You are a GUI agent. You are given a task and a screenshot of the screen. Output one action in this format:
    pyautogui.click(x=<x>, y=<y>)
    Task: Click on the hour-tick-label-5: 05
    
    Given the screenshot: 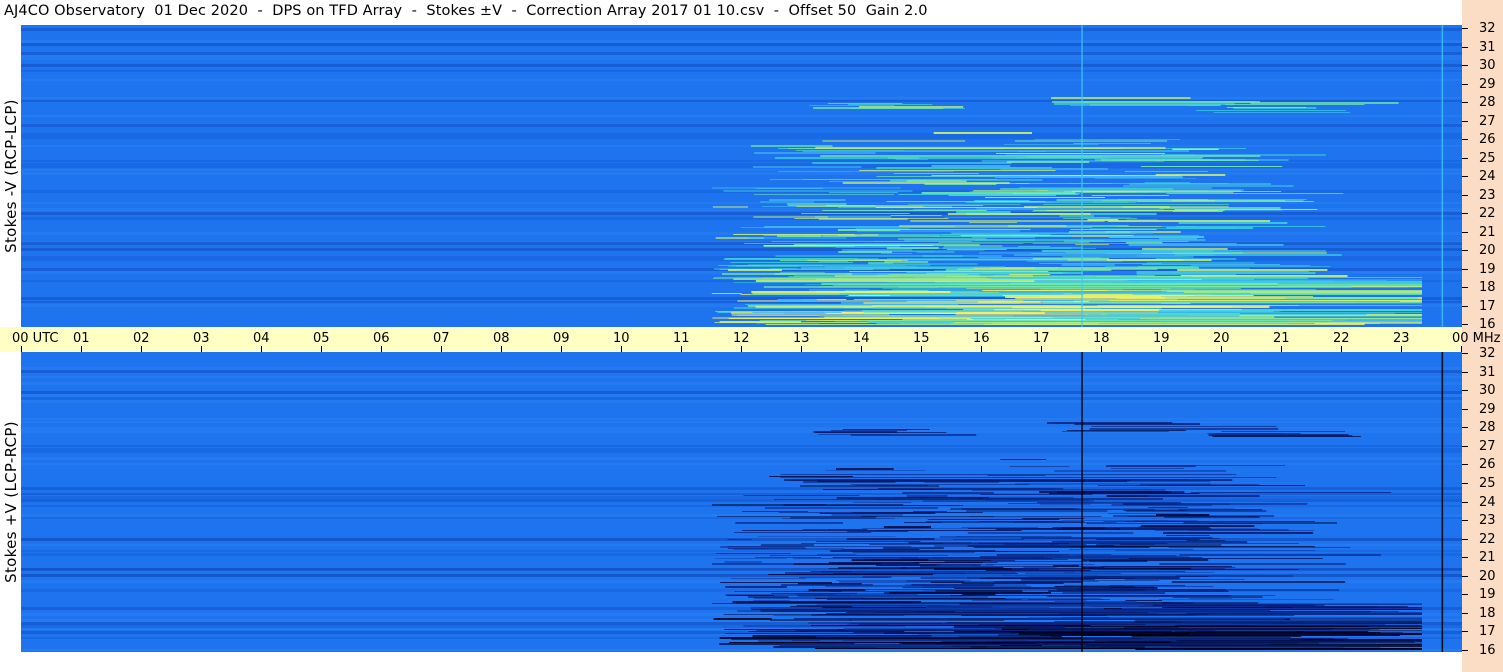 What is the action you would take?
    pyautogui.click(x=321, y=338)
    